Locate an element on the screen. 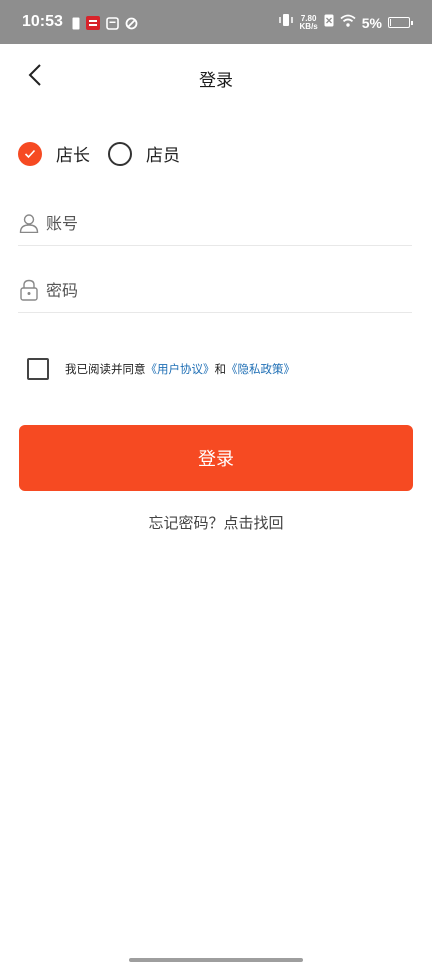 Image resolution: width=432 pixels, height=964 pixels. account-input is located at coordinates (216, 223).